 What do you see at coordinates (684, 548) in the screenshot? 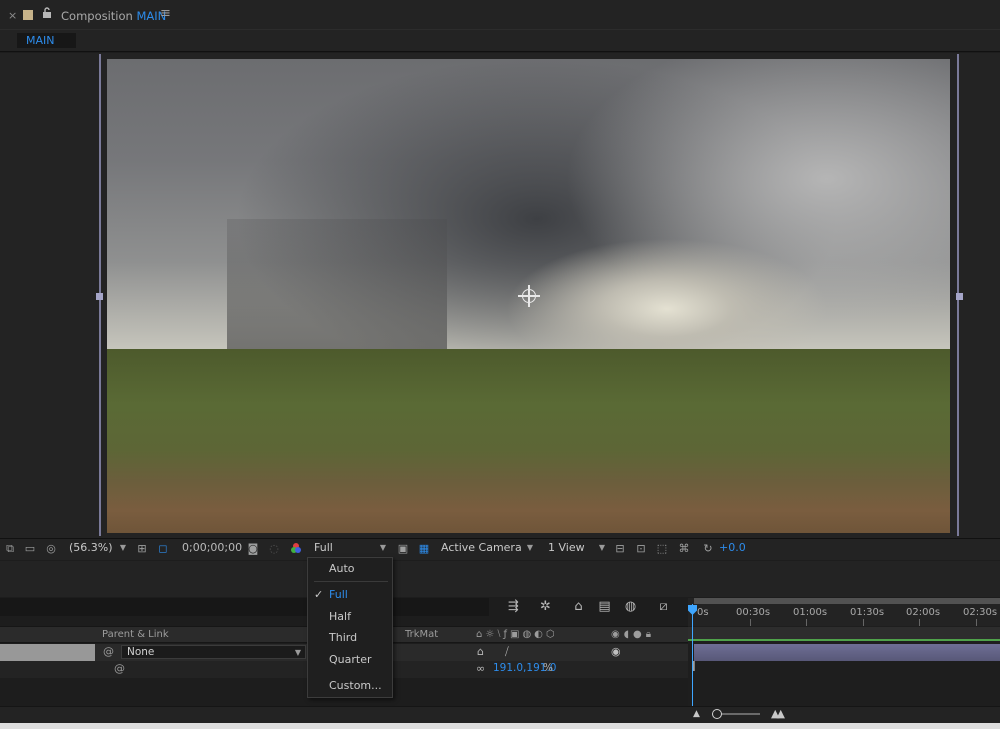
I see `flowchart-icon: ⌘` at bounding box center [684, 548].